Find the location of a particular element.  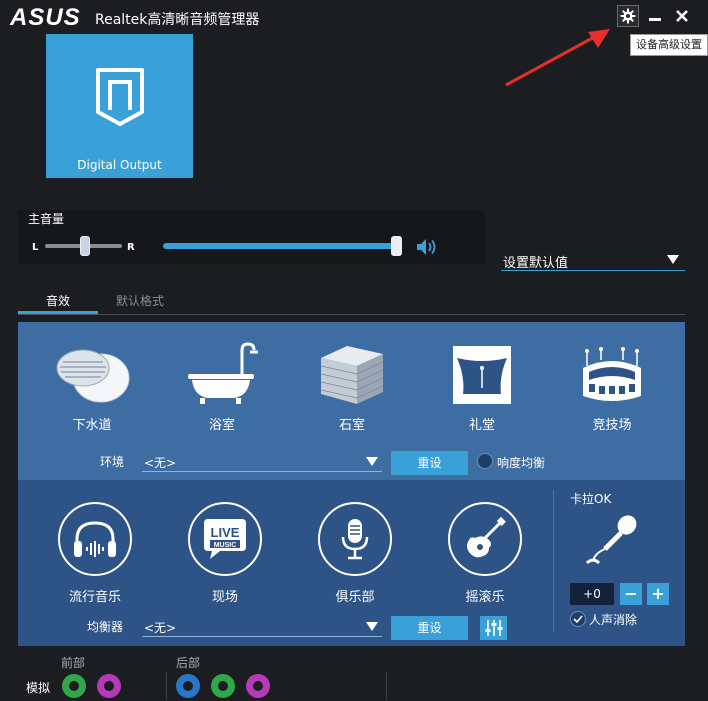

auditorium-icon is located at coordinates (482, 375).